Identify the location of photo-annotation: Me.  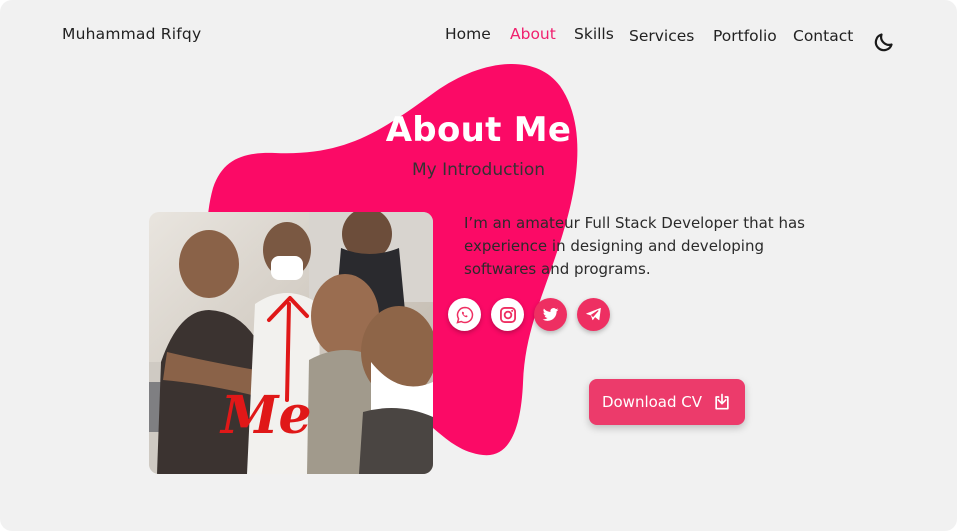
(266, 415).